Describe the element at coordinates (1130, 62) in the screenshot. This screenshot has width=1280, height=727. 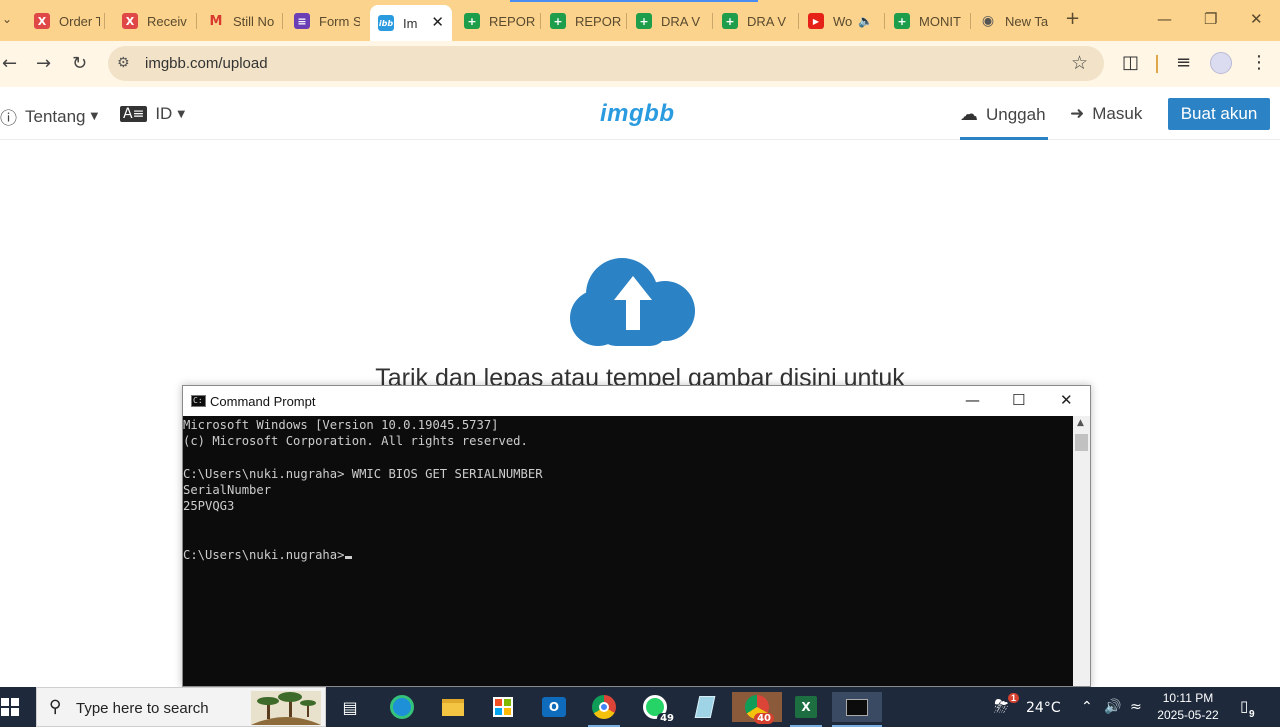
I see `extensions-puzzle-icon: ◫` at that location.